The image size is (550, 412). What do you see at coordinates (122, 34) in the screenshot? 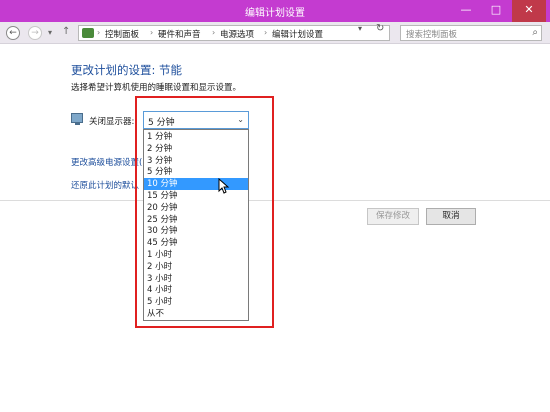
I see `breadcrumb-control-panel: 控制面板` at bounding box center [122, 34].